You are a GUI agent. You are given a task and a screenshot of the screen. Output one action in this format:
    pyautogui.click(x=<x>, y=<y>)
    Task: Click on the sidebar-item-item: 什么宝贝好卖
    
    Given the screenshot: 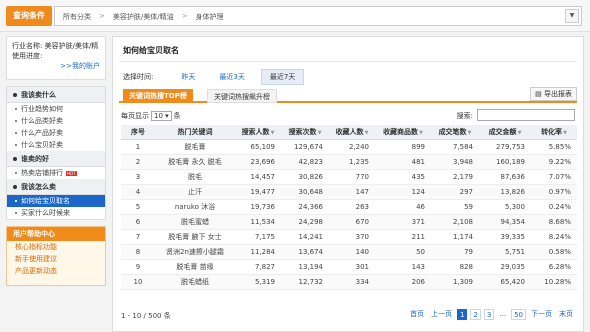 What is the action you would take?
    pyautogui.click(x=56, y=145)
    